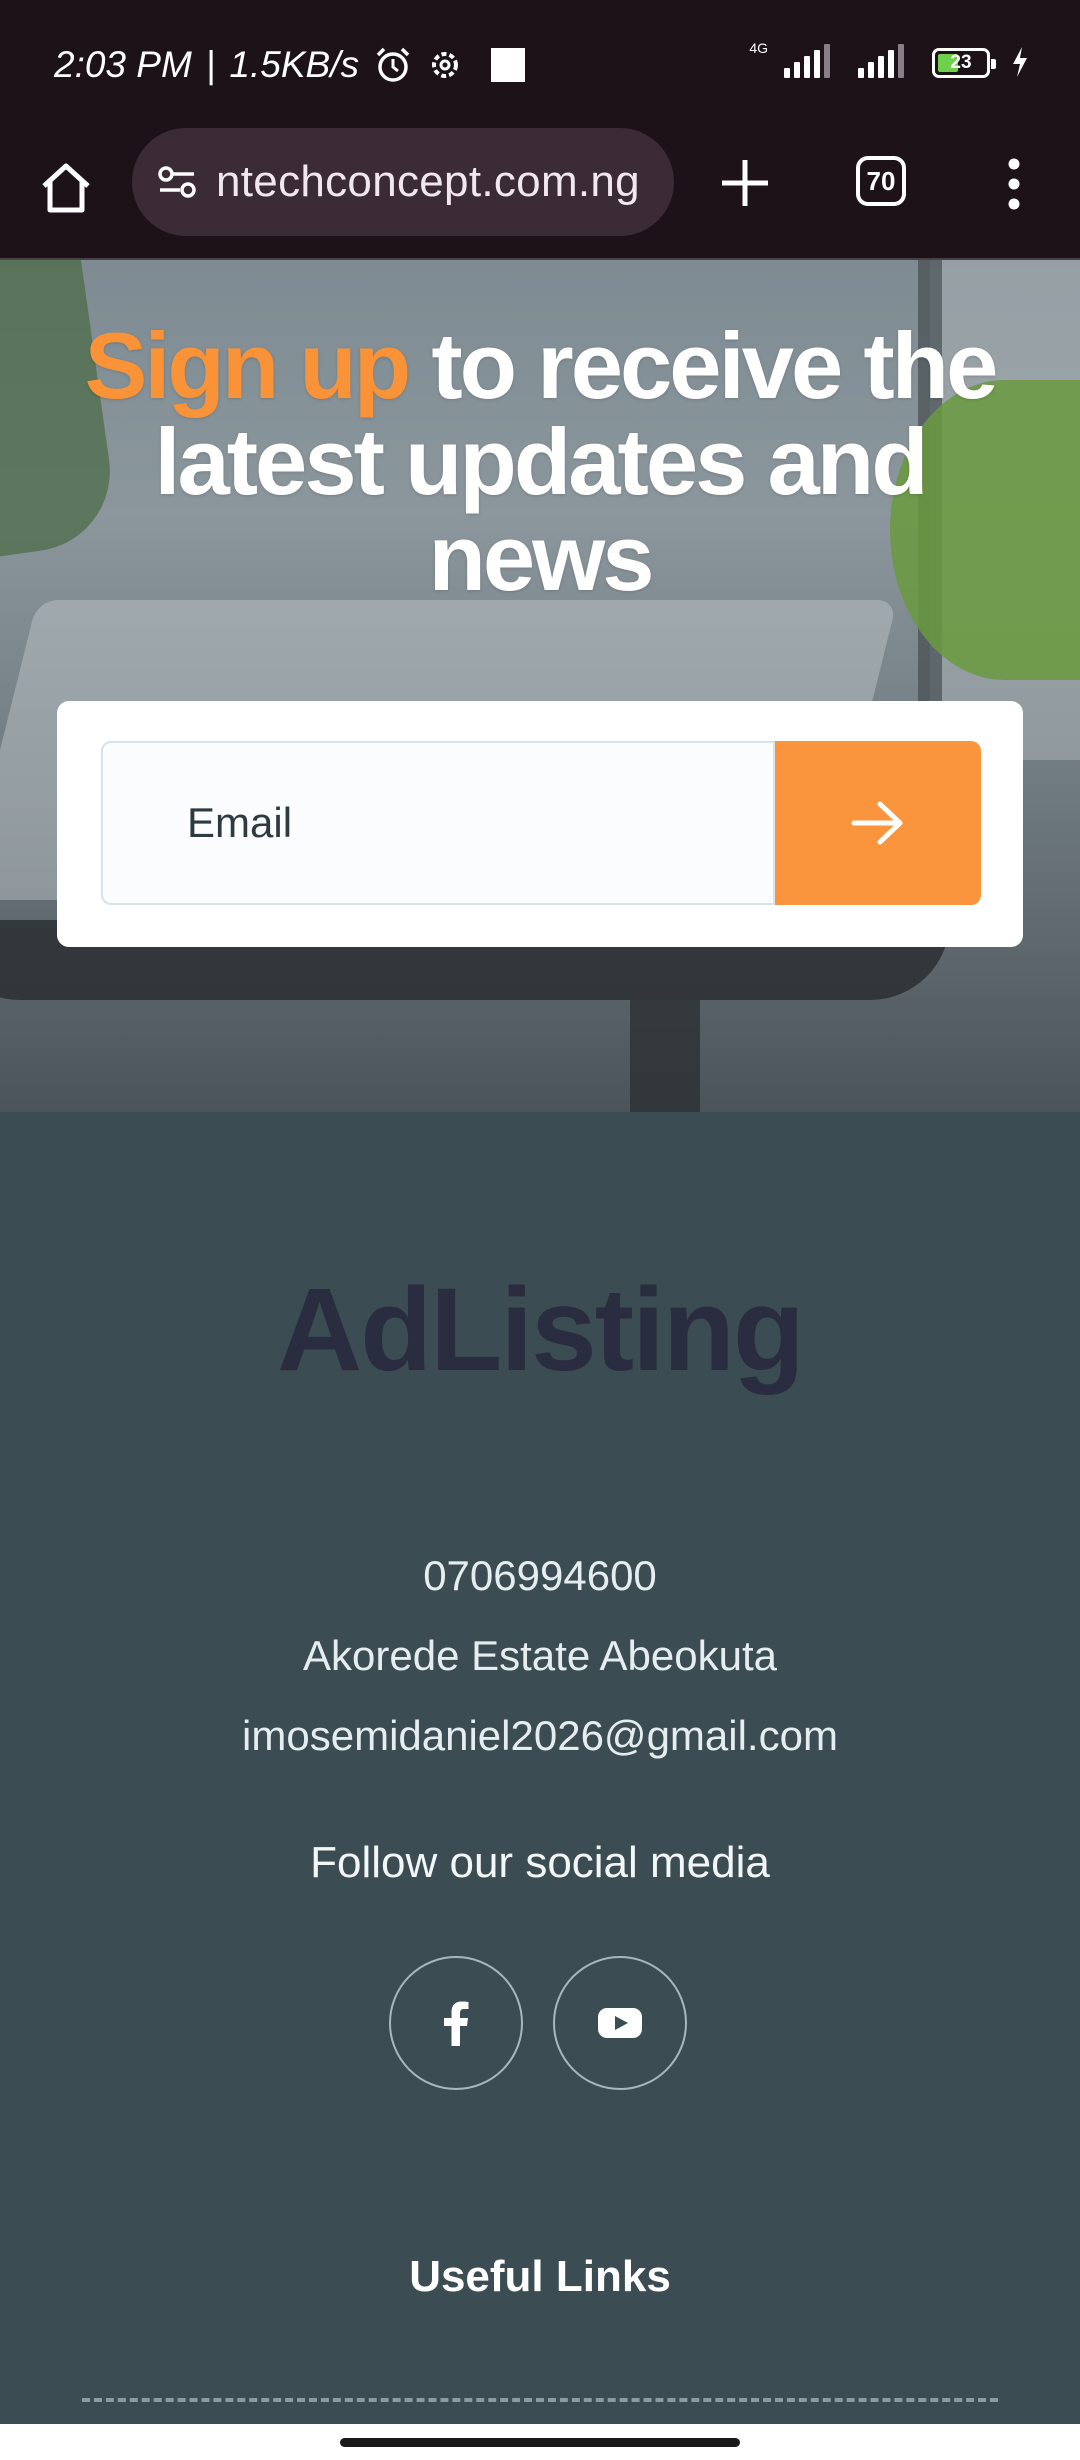 This screenshot has height=2460, width=1080. I want to click on home-icon, so click(66, 188).